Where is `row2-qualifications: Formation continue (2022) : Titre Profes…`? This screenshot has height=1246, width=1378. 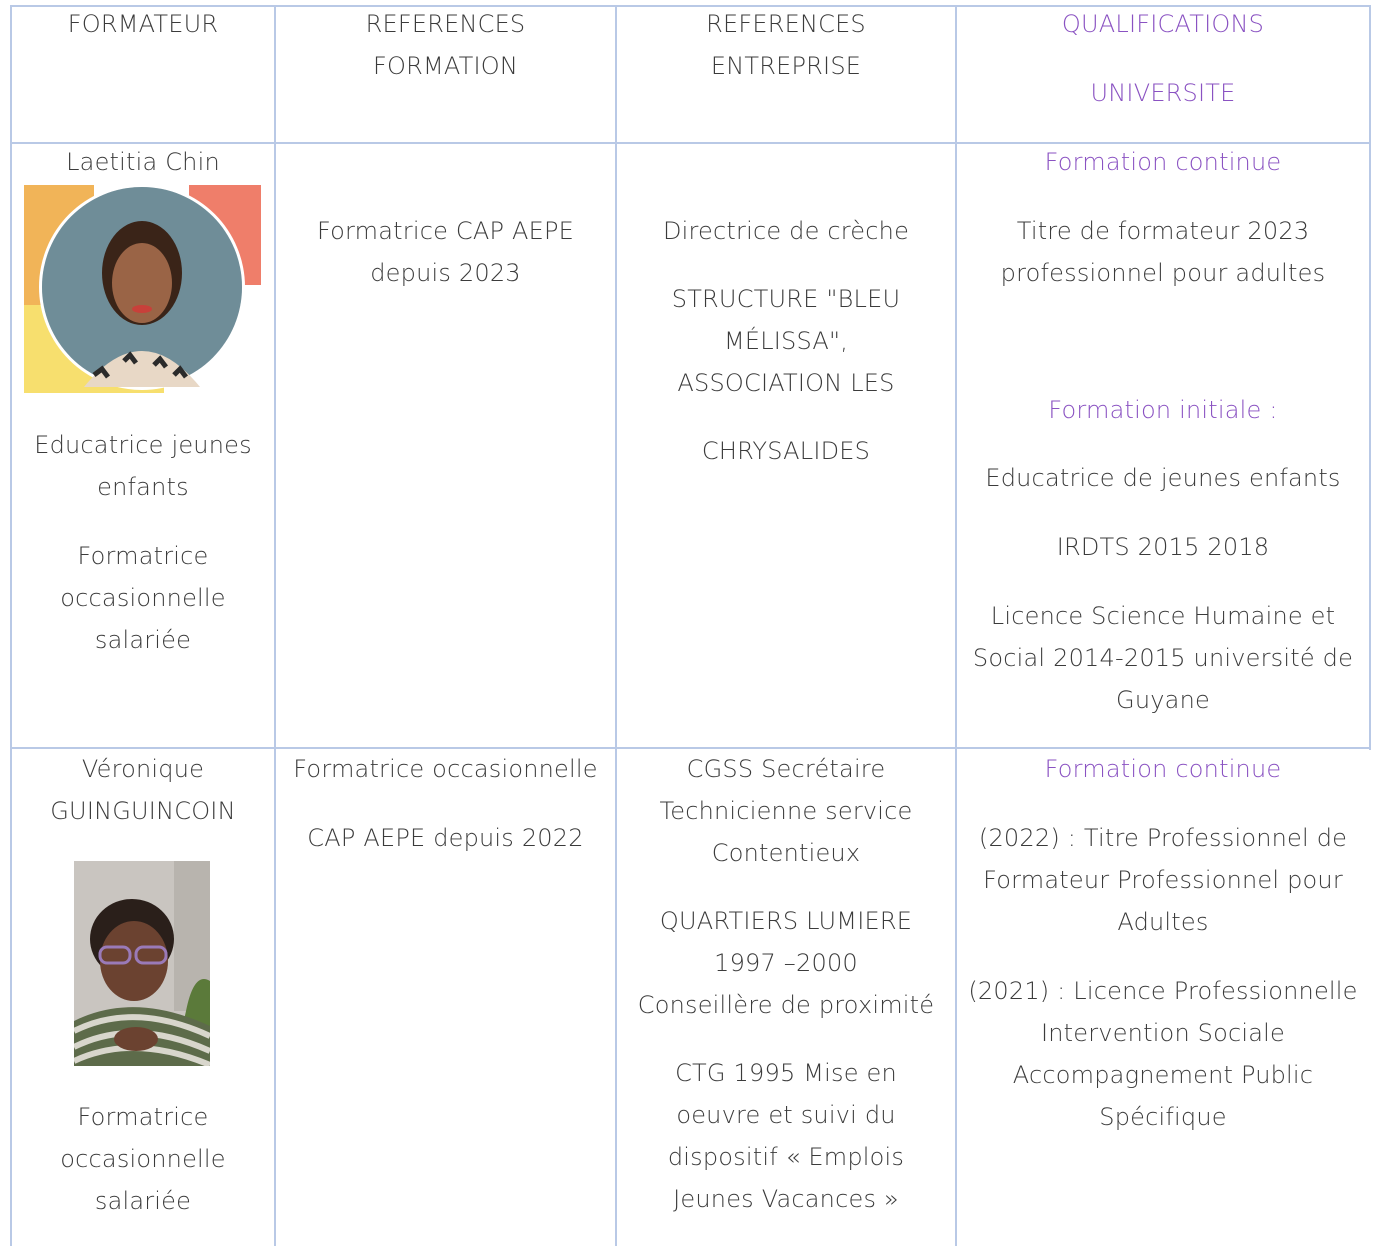
row2-qualifications: Formation continue (2022) : Titre Profes… is located at coordinates (1163, 943).